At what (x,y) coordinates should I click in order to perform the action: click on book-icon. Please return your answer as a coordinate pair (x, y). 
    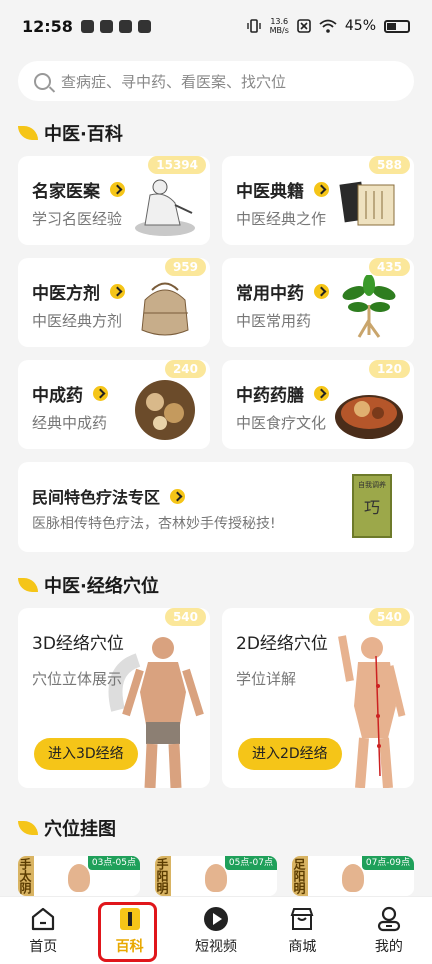
    Looking at the image, I should click on (129, 918).